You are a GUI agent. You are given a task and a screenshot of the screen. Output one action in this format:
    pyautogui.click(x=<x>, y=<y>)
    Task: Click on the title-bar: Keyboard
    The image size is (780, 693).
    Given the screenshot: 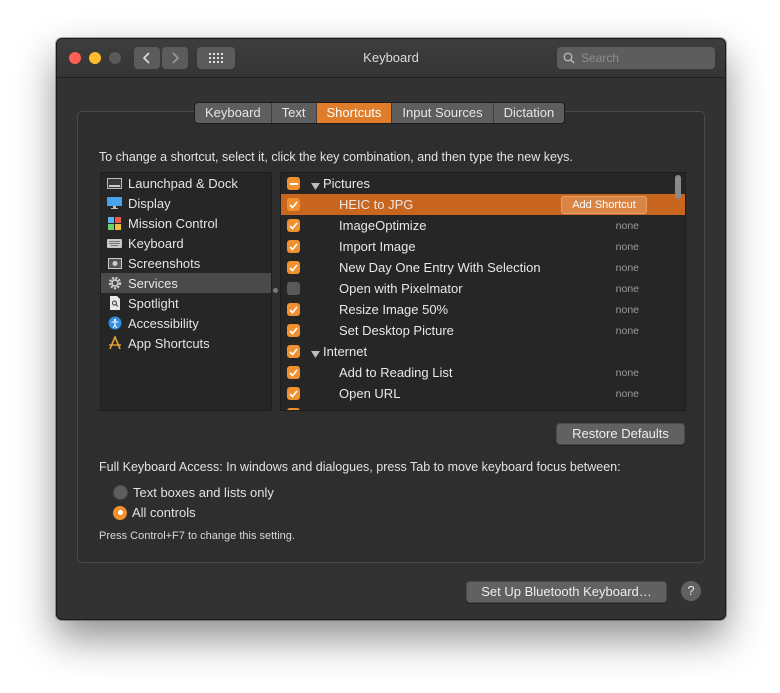 What is the action you would take?
    pyautogui.click(x=391, y=58)
    